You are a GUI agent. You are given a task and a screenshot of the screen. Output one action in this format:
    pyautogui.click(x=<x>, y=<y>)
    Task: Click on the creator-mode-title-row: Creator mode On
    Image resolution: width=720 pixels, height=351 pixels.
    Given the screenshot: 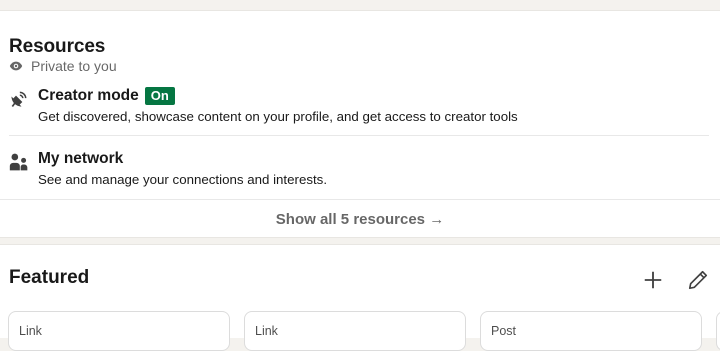 What is the action you would take?
    pyautogui.click(x=106, y=96)
    